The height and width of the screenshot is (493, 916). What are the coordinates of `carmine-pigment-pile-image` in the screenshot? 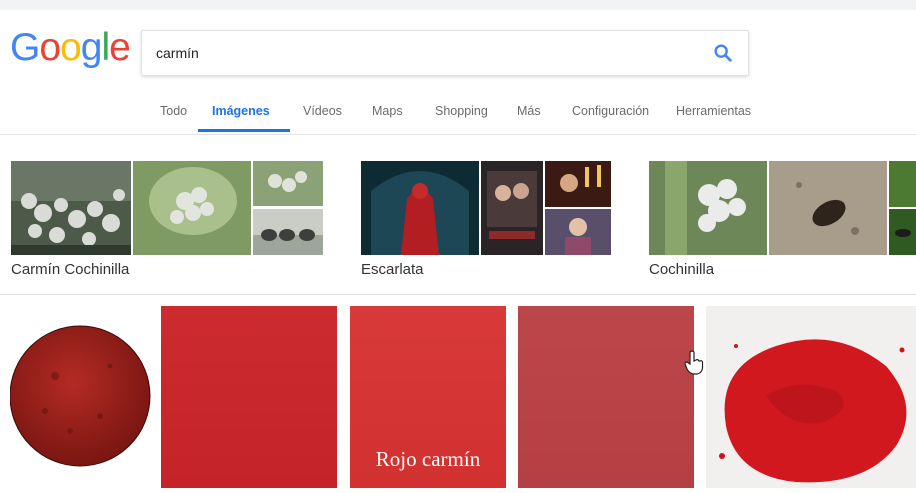 It's located at (811, 397).